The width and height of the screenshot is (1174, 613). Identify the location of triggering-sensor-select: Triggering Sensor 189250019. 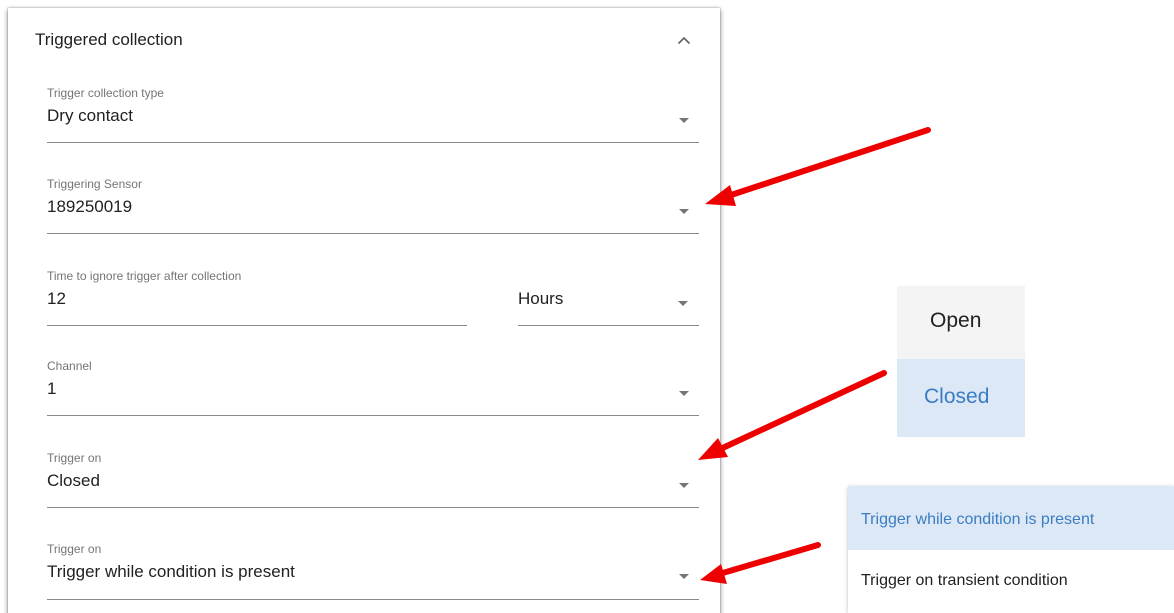
(373, 207).